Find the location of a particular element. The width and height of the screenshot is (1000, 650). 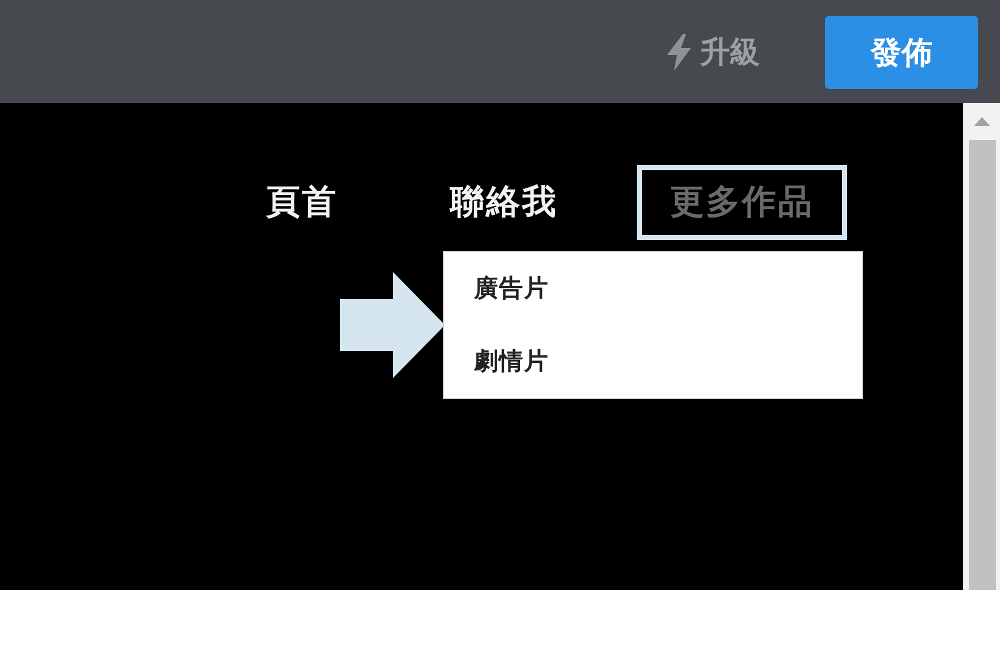

lightning-icon is located at coordinates (679, 52).